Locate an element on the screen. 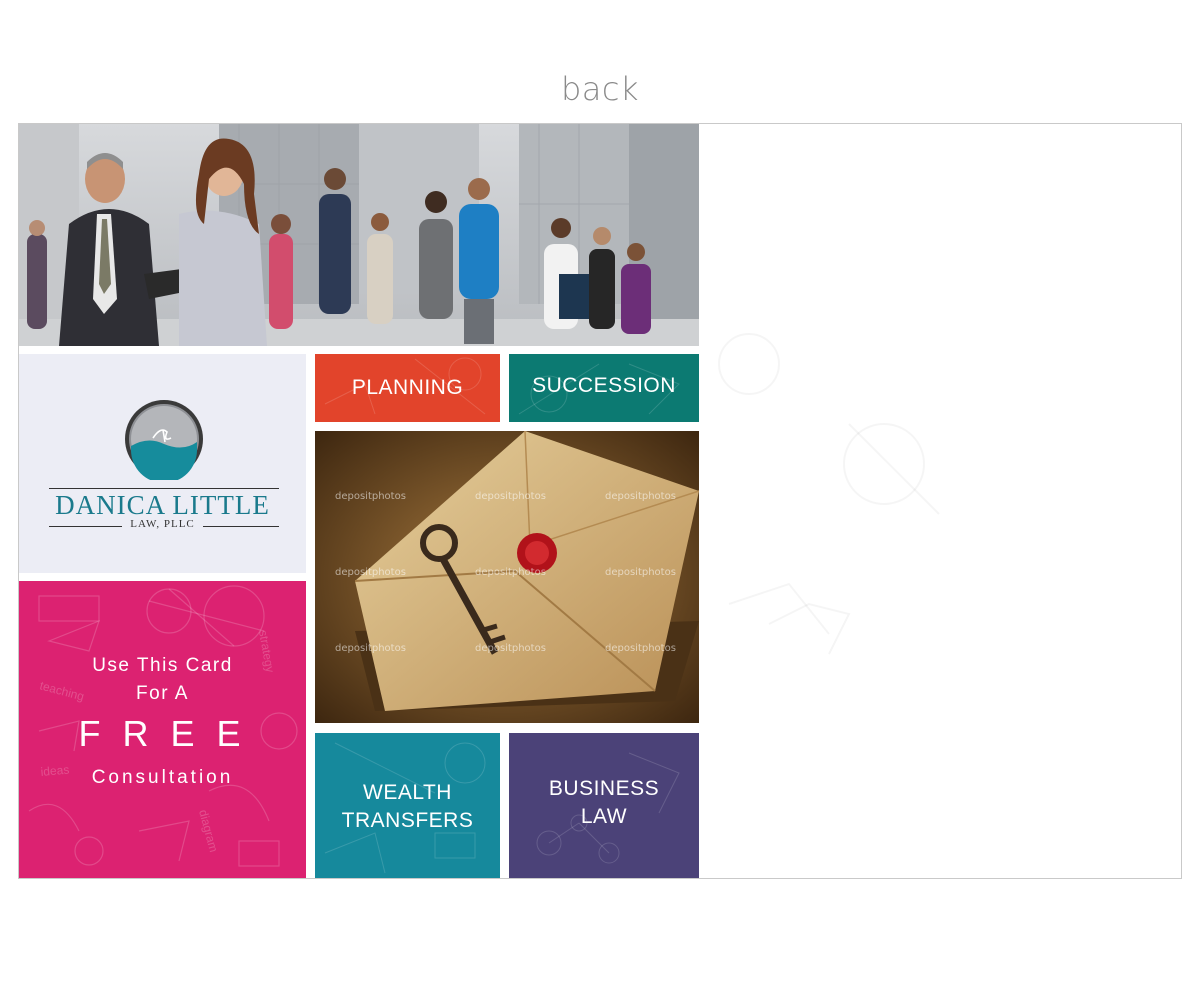 This screenshot has height=1000, width=1200. business-law-tile: BUSINESS LAW is located at coordinates (604, 805).